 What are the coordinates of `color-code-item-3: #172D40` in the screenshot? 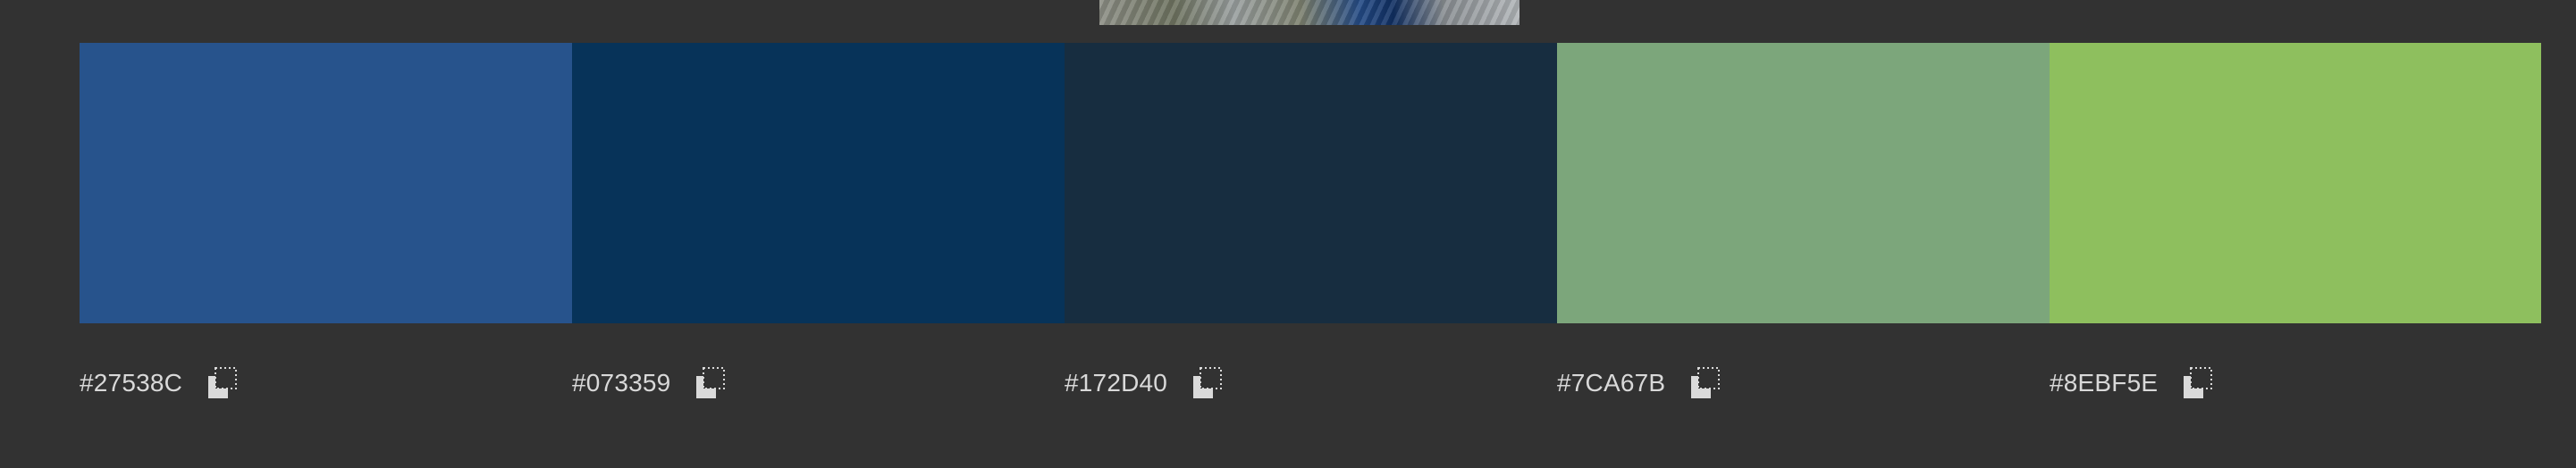 It's located at (1145, 383).